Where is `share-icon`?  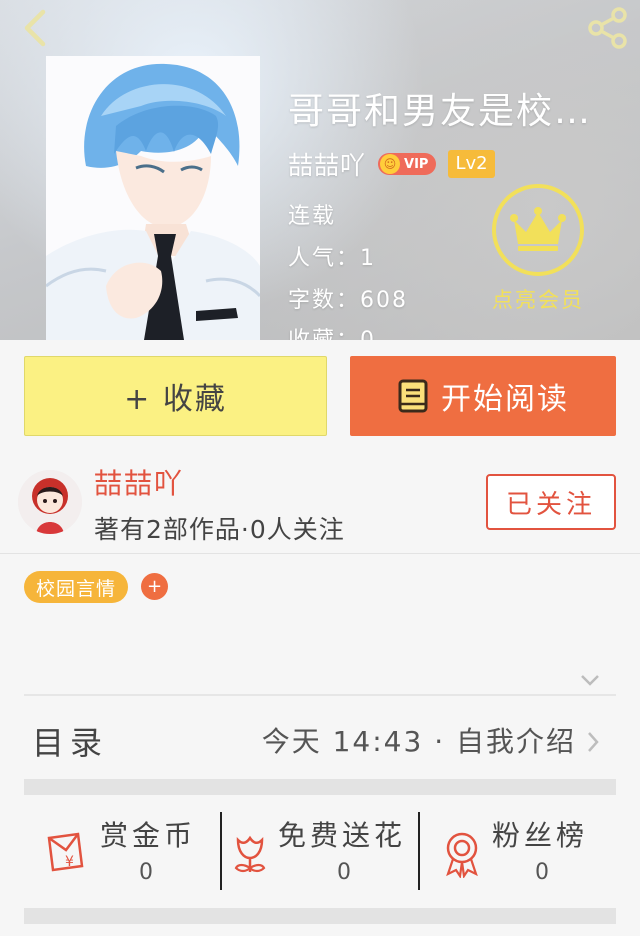 share-icon is located at coordinates (607, 28).